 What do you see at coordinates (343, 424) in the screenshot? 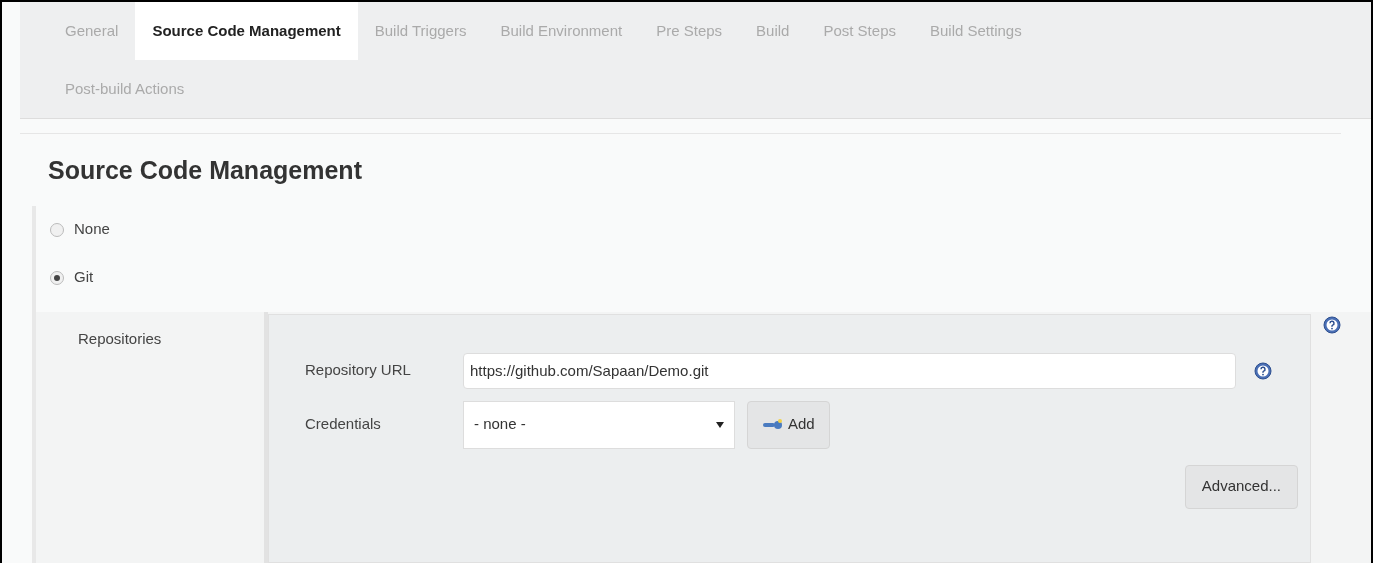
I see `field-label: Credentials` at bounding box center [343, 424].